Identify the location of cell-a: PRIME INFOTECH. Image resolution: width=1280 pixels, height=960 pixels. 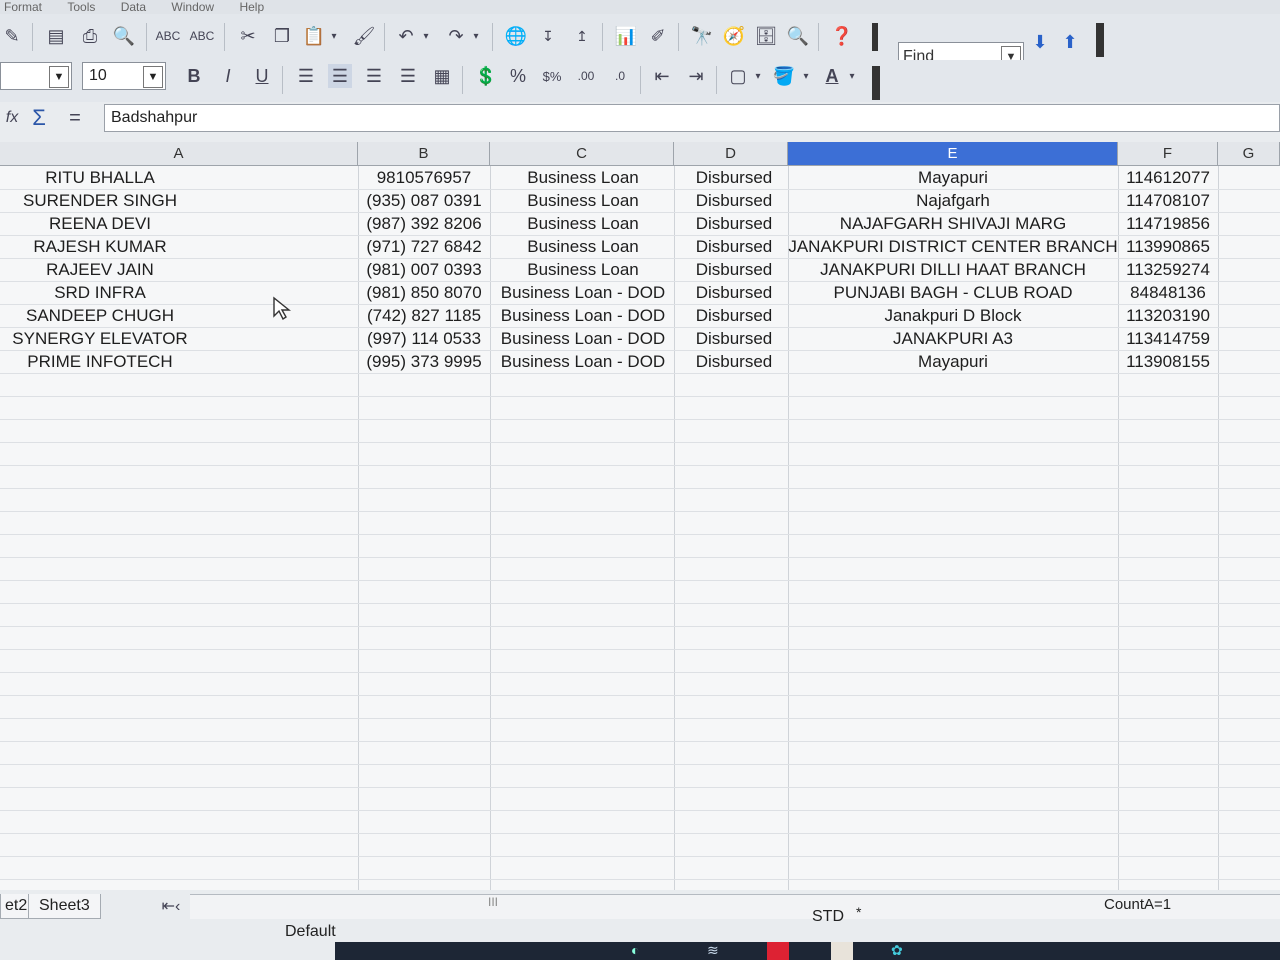
(100, 361).